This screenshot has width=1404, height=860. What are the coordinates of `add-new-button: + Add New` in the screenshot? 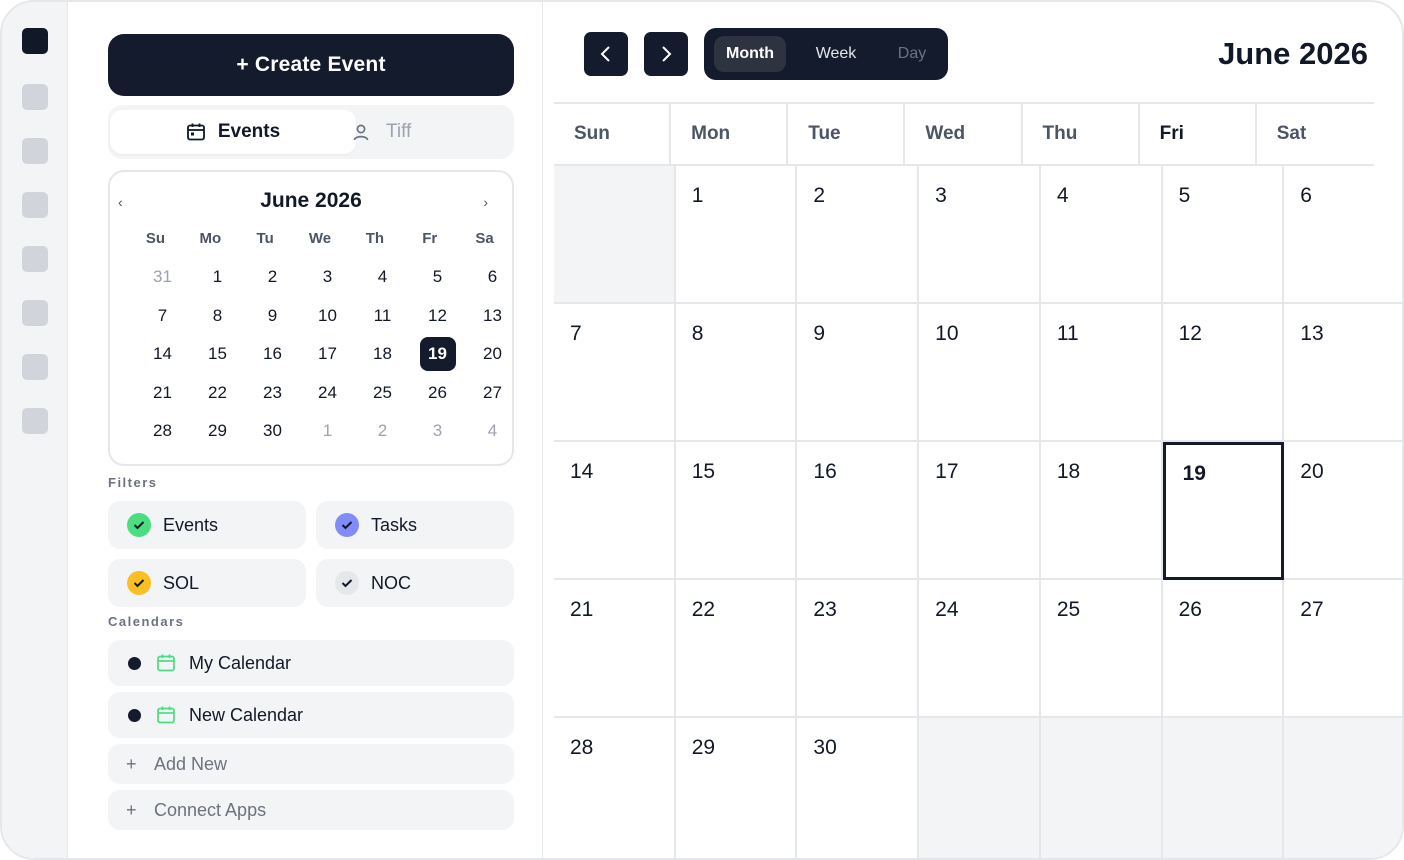 It's located at (311, 764).